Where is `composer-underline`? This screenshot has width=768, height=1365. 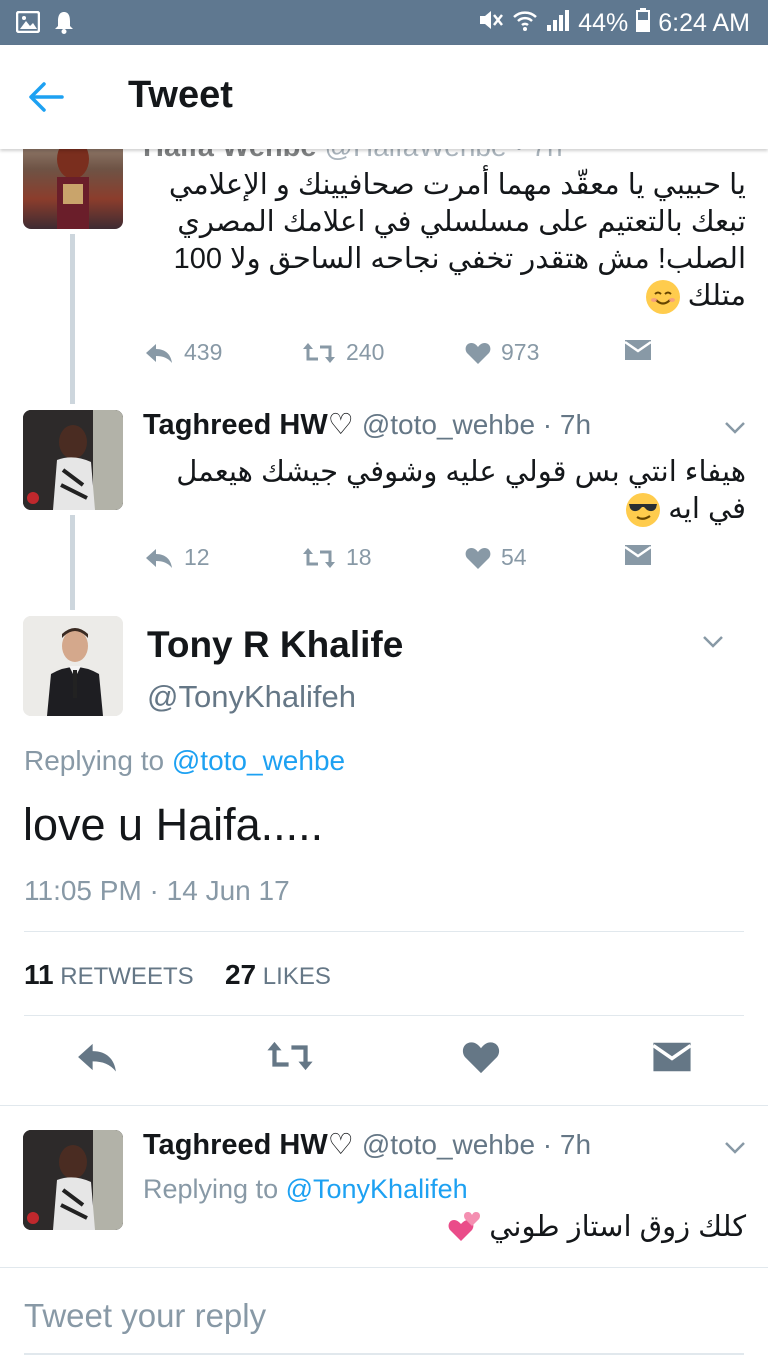 composer-underline is located at coordinates (384, 1354).